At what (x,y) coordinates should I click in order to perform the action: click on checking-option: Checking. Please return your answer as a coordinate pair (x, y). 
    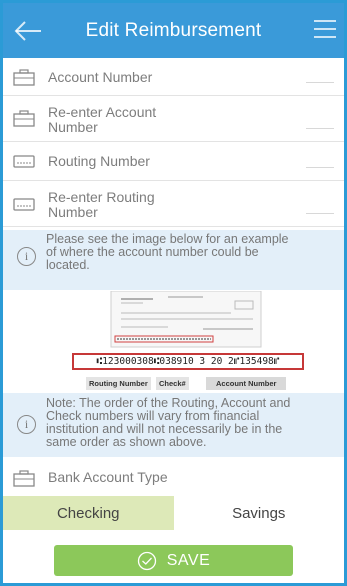
    Looking at the image, I should click on (88, 513).